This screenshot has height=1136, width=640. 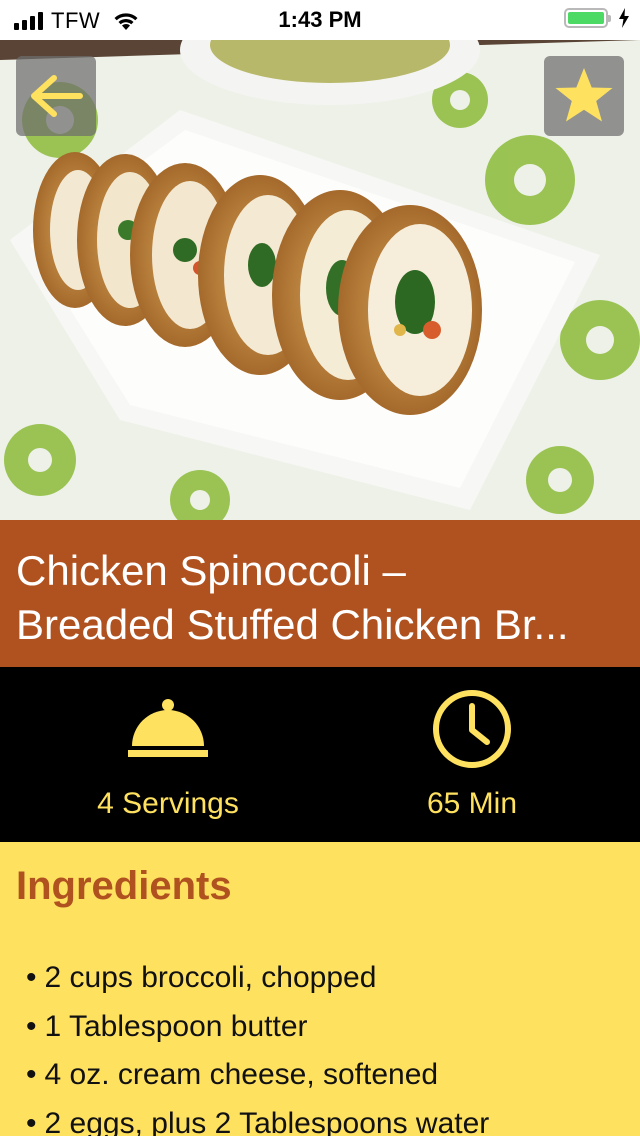 What do you see at coordinates (210, 977) in the screenshot?
I see `ingredient-text: 2 cups broccoli, chopped` at bounding box center [210, 977].